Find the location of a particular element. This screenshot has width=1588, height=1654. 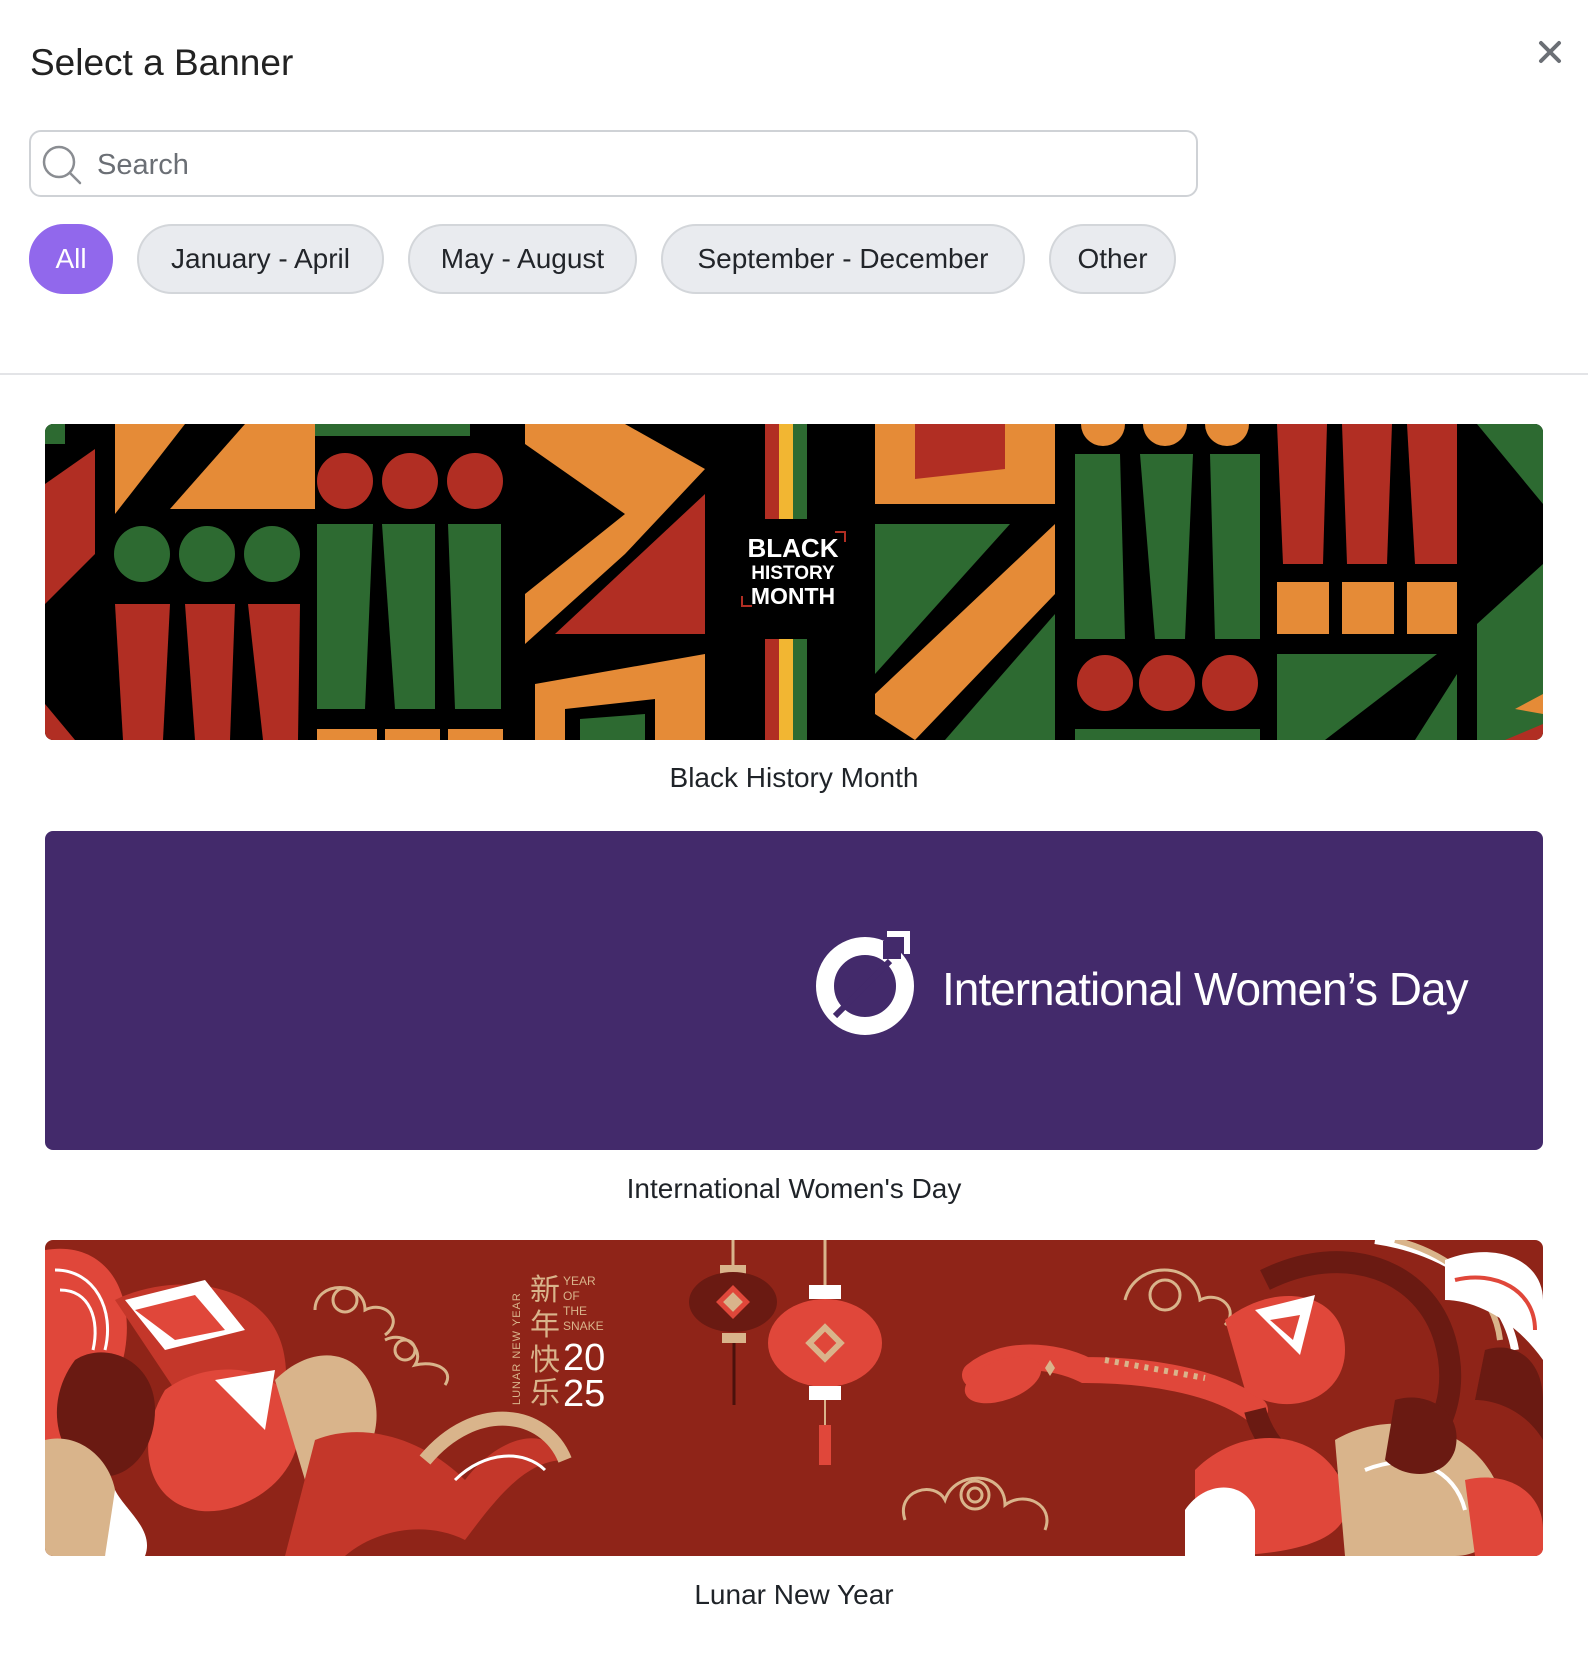

iwd-logo-text: International Women’s Day is located at coordinates (1205, 989).